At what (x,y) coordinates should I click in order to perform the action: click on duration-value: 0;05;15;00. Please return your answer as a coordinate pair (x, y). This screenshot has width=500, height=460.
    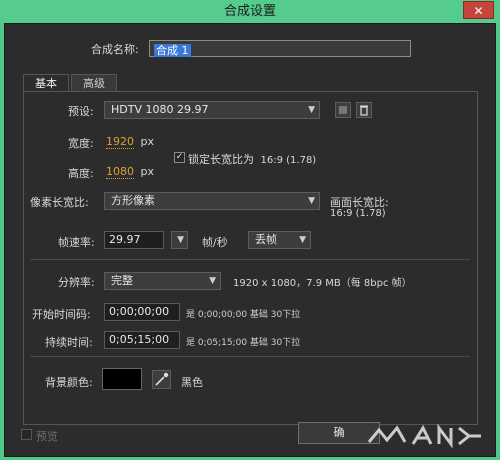
    Looking at the image, I should click on (139, 339).